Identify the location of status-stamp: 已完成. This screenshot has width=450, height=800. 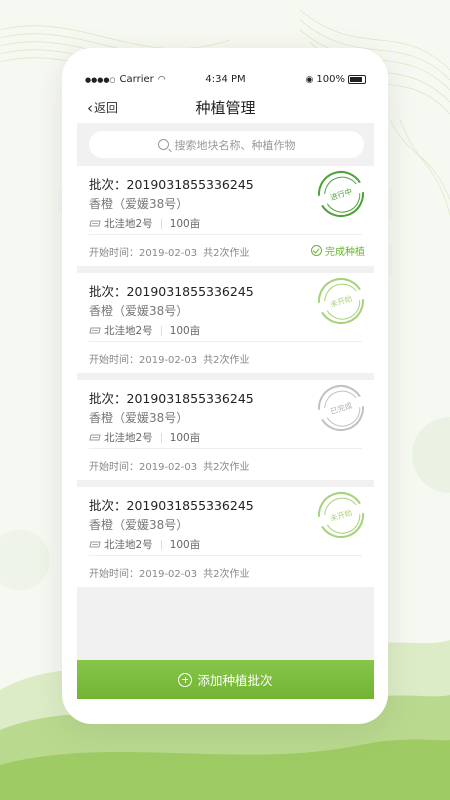
(341, 408).